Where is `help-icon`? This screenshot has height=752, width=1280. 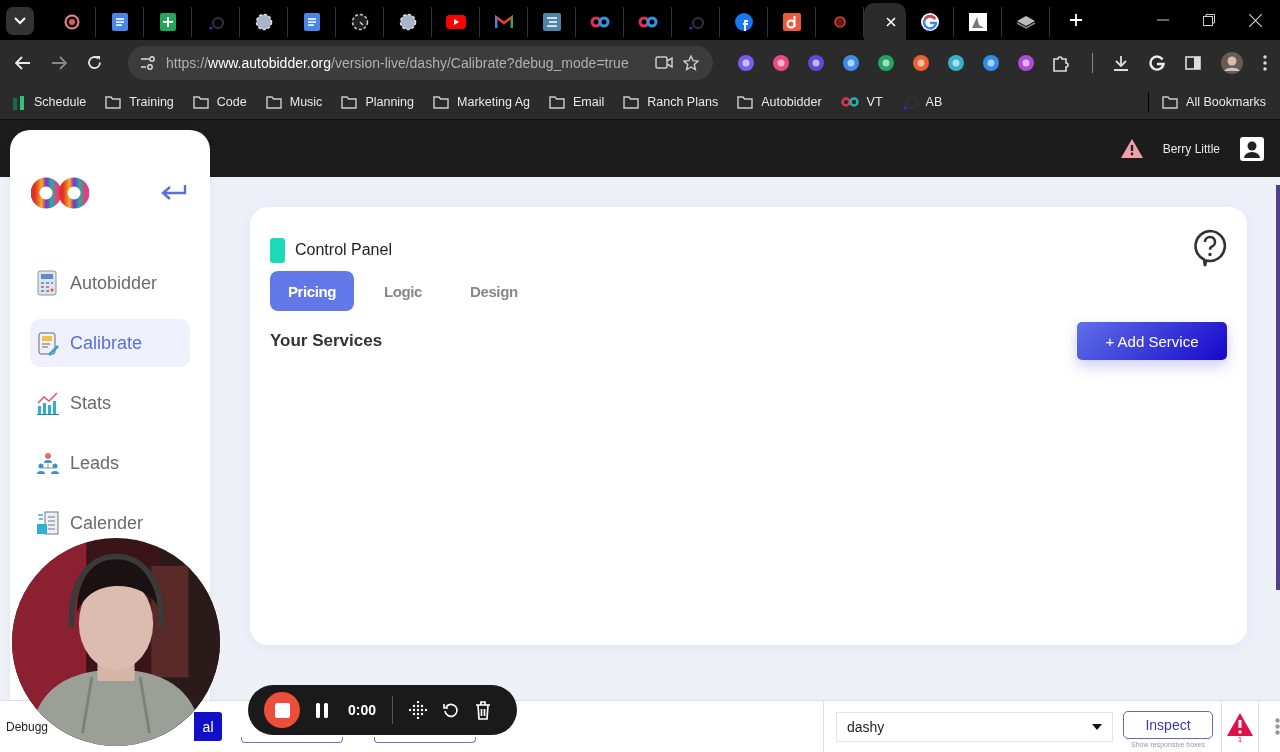 help-icon is located at coordinates (1210, 248).